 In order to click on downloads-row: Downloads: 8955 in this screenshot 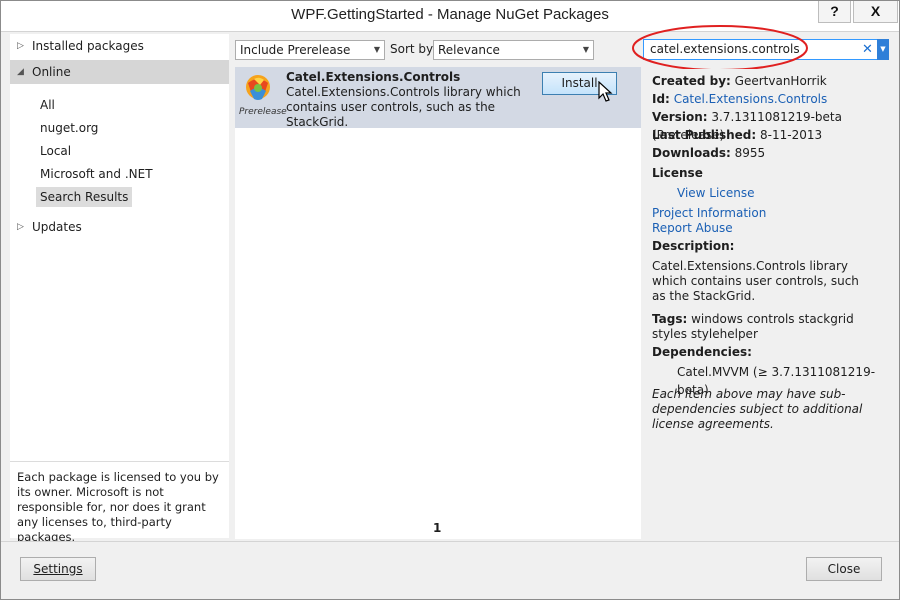, I will do `click(770, 153)`.